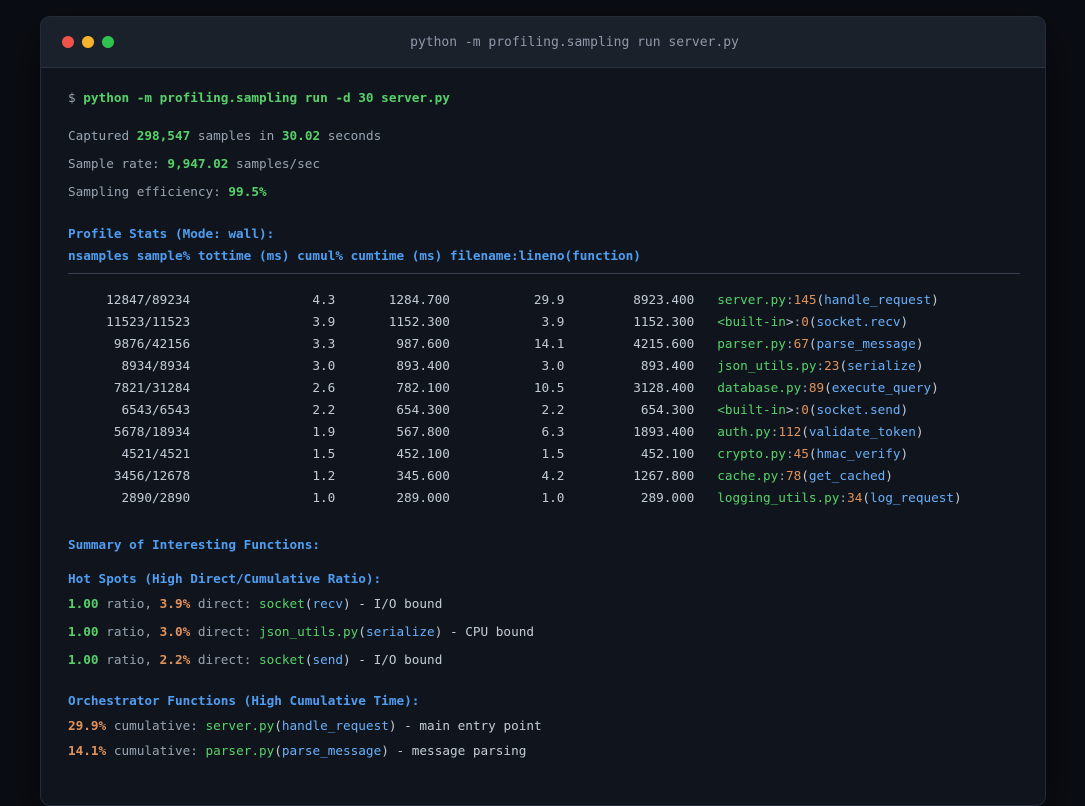  Describe the element at coordinates (324, 453) in the screenshot. I see `sample-pct-cell: 1.5` at that location.